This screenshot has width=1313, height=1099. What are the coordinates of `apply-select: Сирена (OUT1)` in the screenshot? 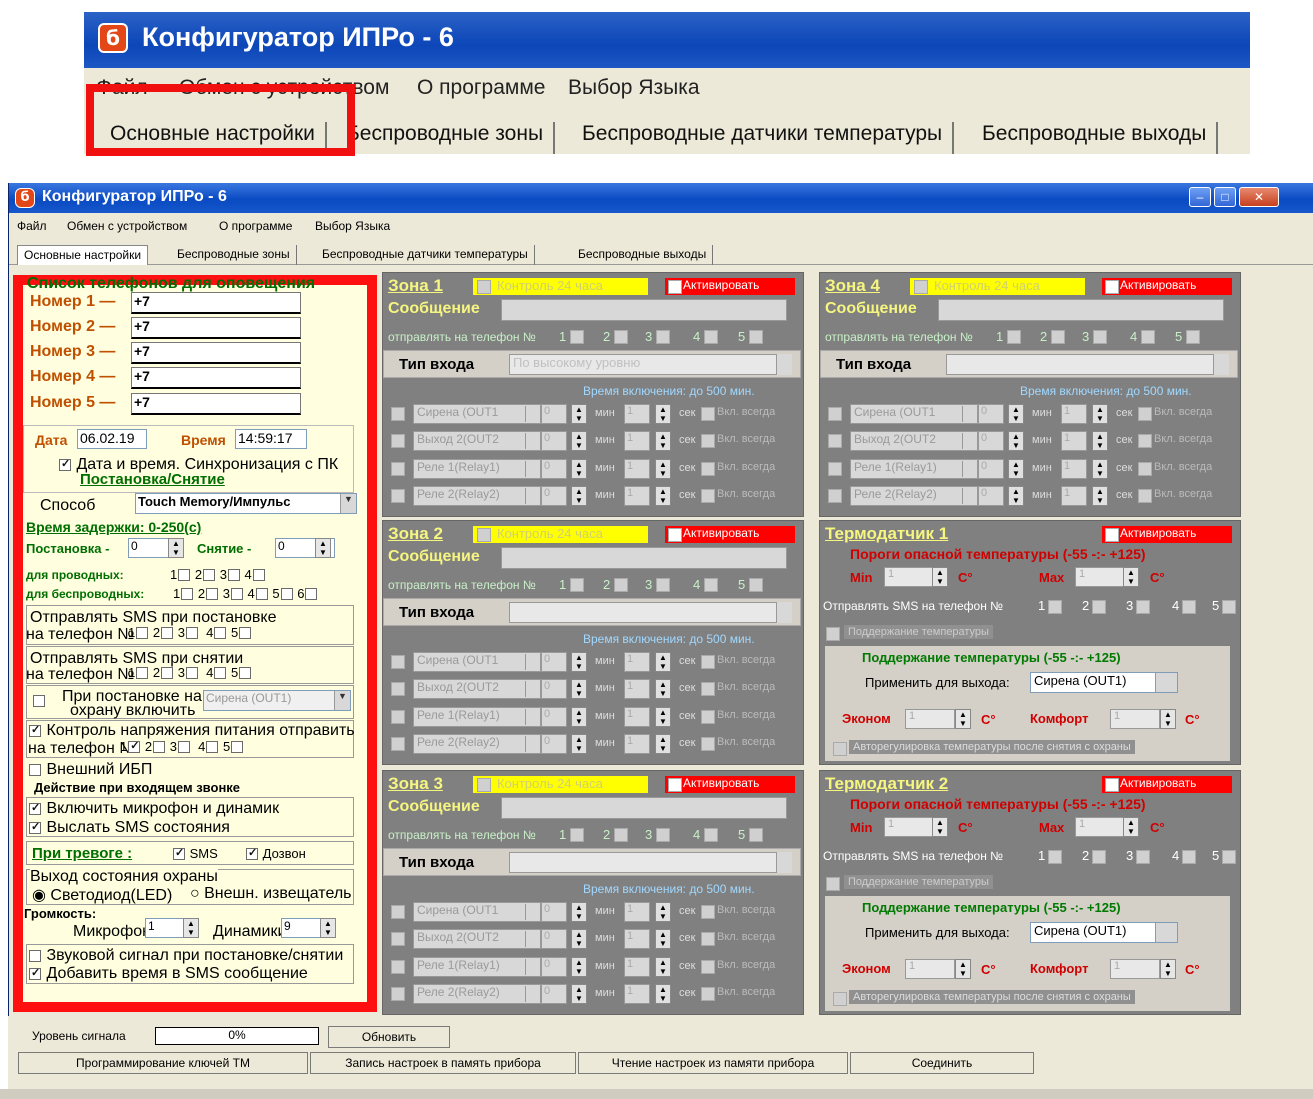 It's located at (1104, 682).